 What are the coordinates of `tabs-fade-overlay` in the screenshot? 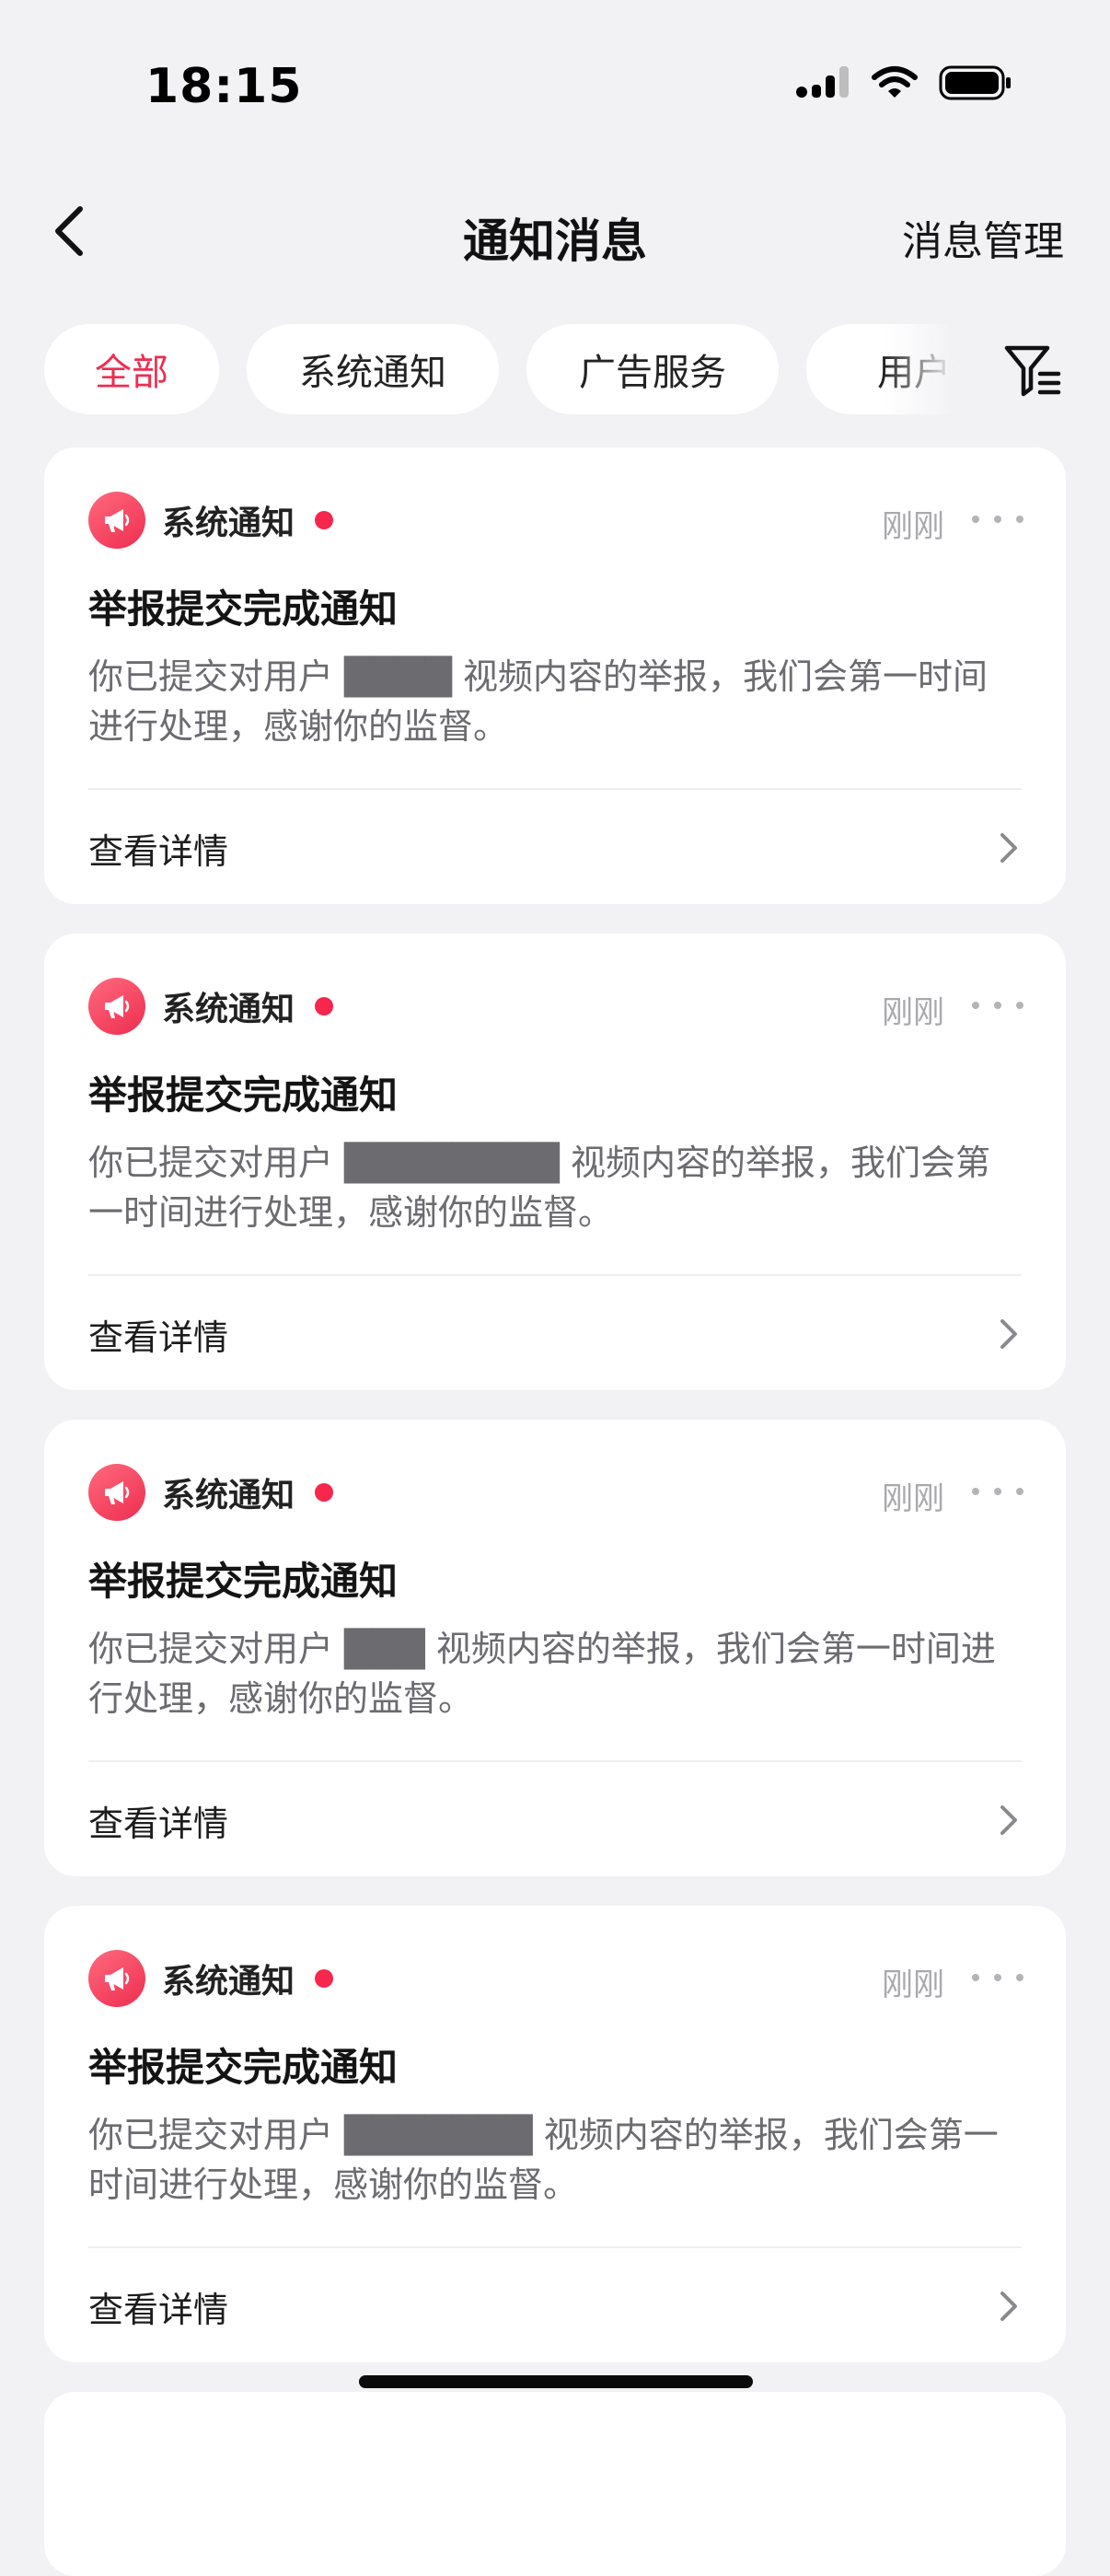 It's located at (934, 370).